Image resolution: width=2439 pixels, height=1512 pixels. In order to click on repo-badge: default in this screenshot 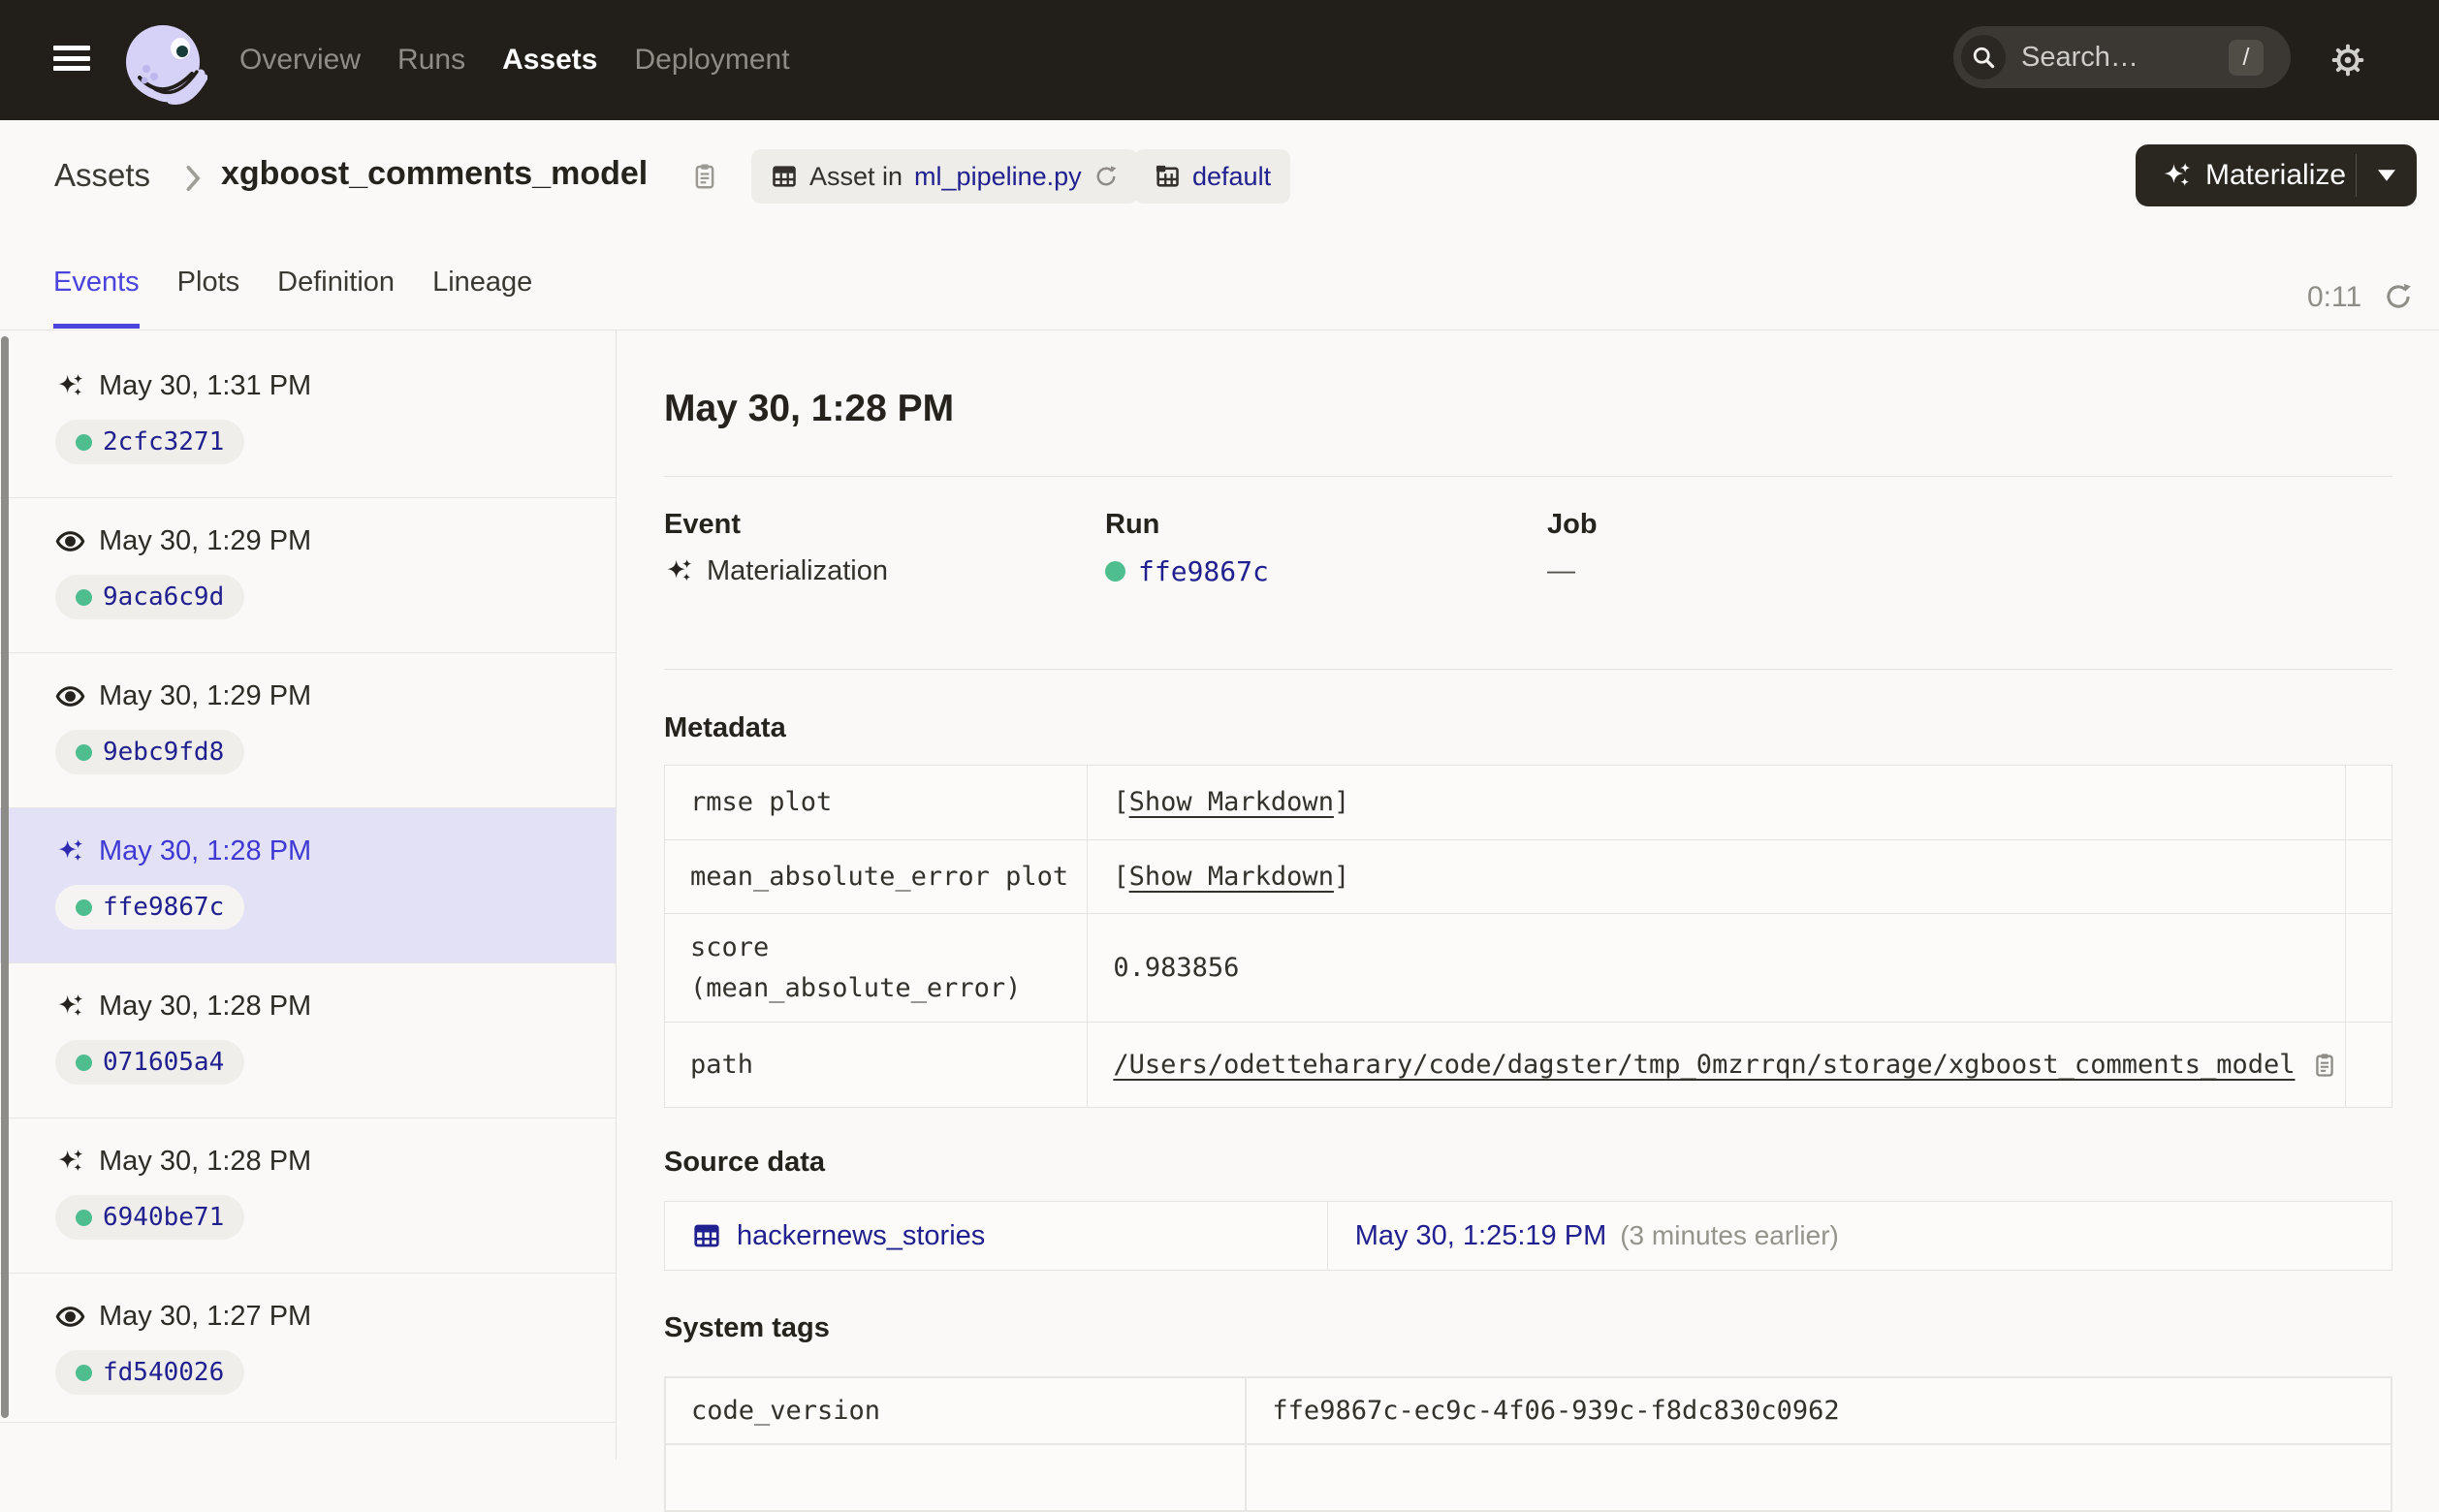, I will do `click(1212, 177)`.